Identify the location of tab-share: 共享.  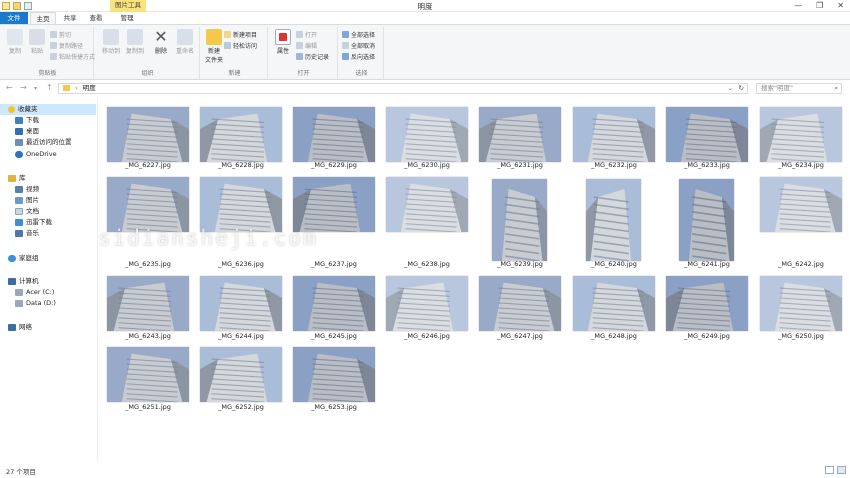
(70, 18).